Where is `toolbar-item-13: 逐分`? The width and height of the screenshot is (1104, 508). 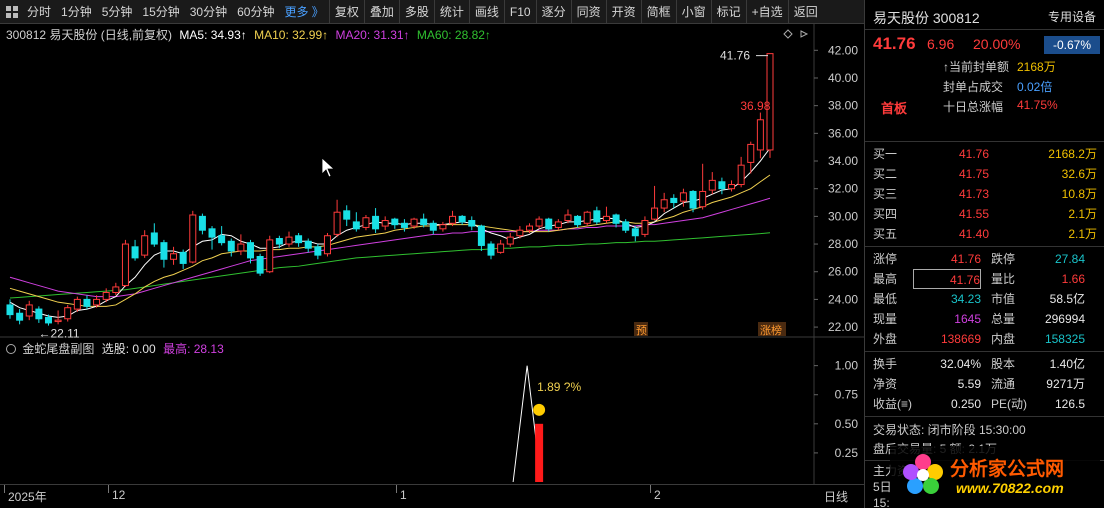
toolbar-item-13: 逐分 is located at coordinates (553, 12).